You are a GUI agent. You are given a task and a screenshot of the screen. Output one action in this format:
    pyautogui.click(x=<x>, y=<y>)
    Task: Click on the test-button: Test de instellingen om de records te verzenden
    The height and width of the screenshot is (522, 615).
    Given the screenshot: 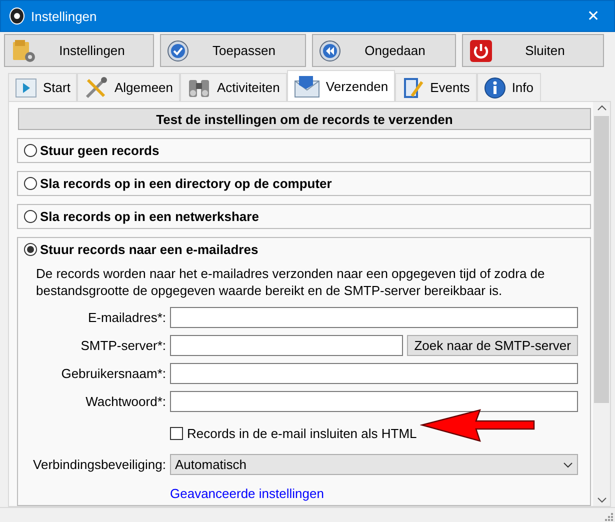 What is the action you would take?
    pyautogui.click(x=304, y=119)
    